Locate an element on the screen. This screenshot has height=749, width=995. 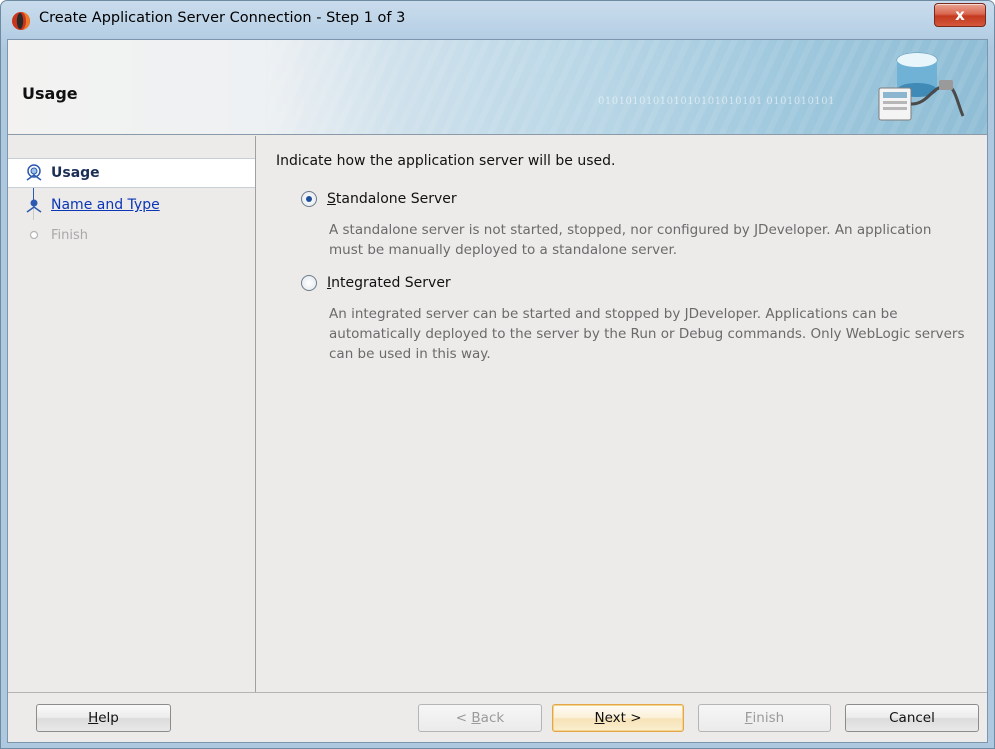
button-label: inish is located at coordinates (768, 718).